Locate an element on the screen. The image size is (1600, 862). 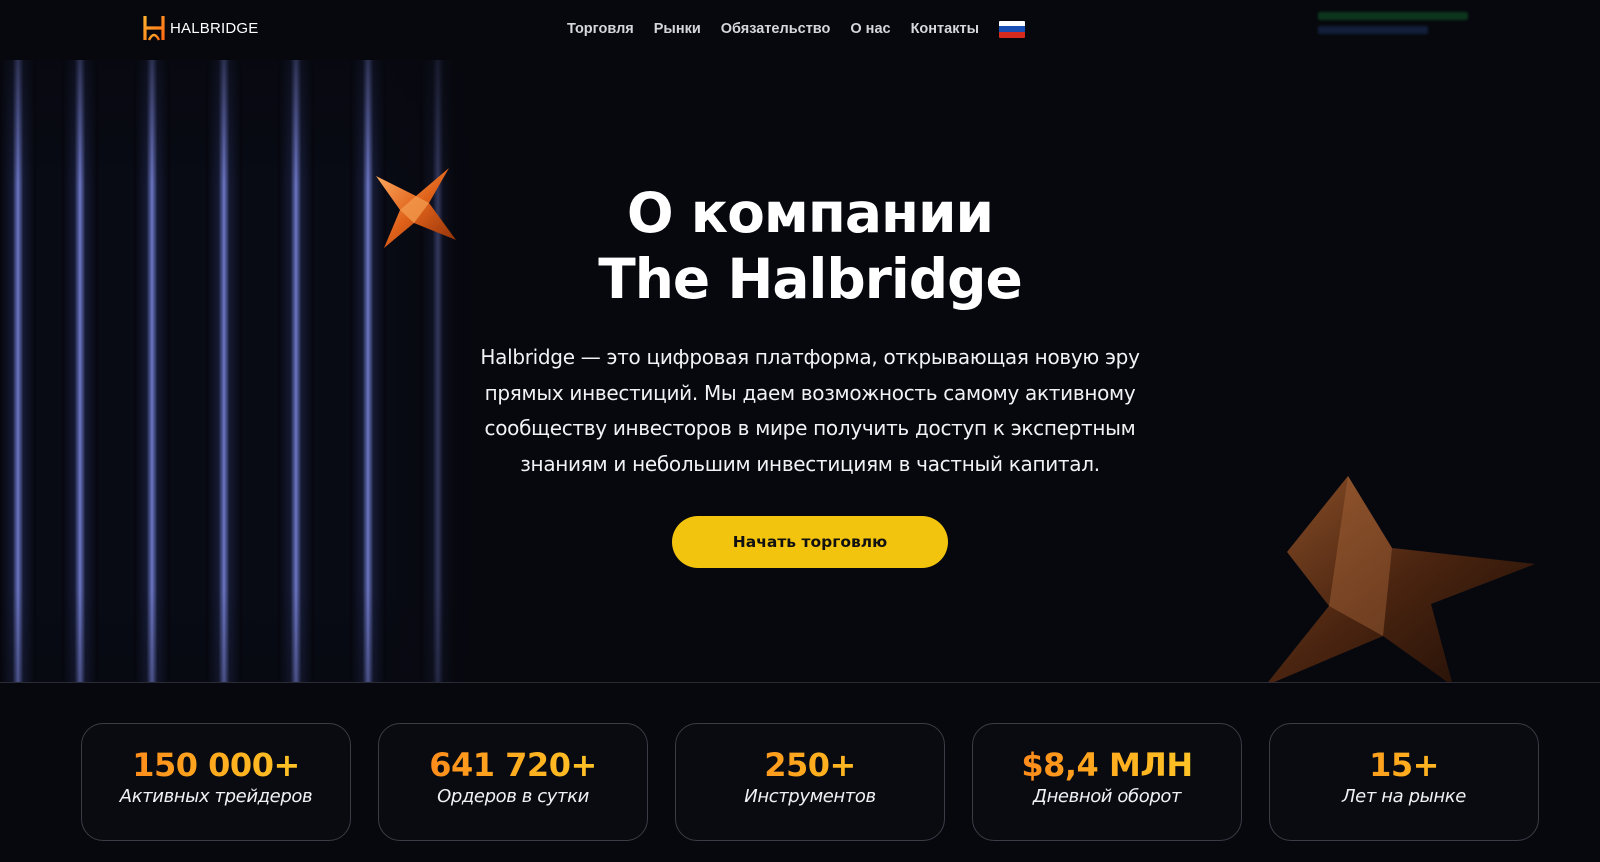
stat-label: Активных трейдеров is located at coordinates (216, 796).